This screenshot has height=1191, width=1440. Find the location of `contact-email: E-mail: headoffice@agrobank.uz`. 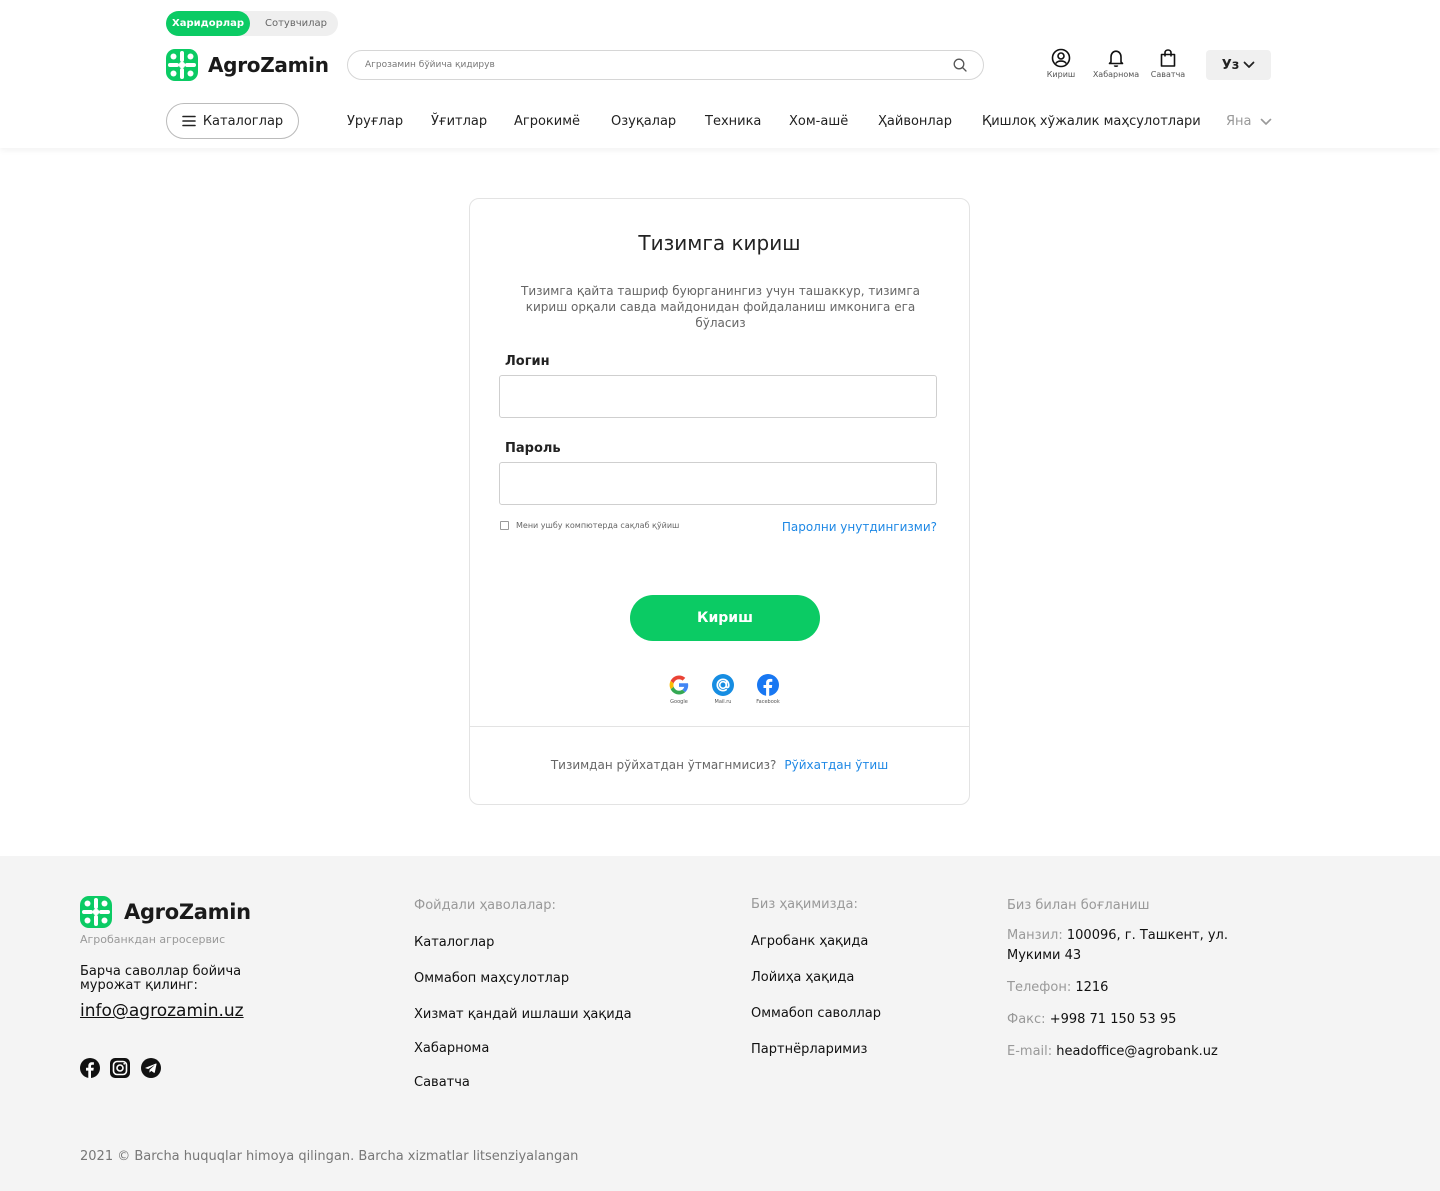

contact-email: E-mail: headoffice@agrobank.uz is located at coordinates (1122, 1052).